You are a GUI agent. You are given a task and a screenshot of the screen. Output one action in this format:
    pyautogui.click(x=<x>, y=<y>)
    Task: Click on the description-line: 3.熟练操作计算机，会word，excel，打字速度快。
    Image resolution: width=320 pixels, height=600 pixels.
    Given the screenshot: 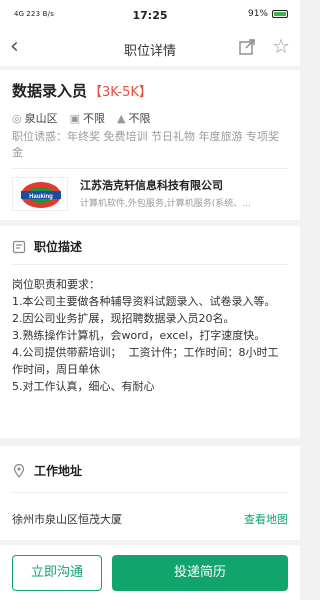 What is the action you would take?
    pyautogui.click(x=139, y=335)
    